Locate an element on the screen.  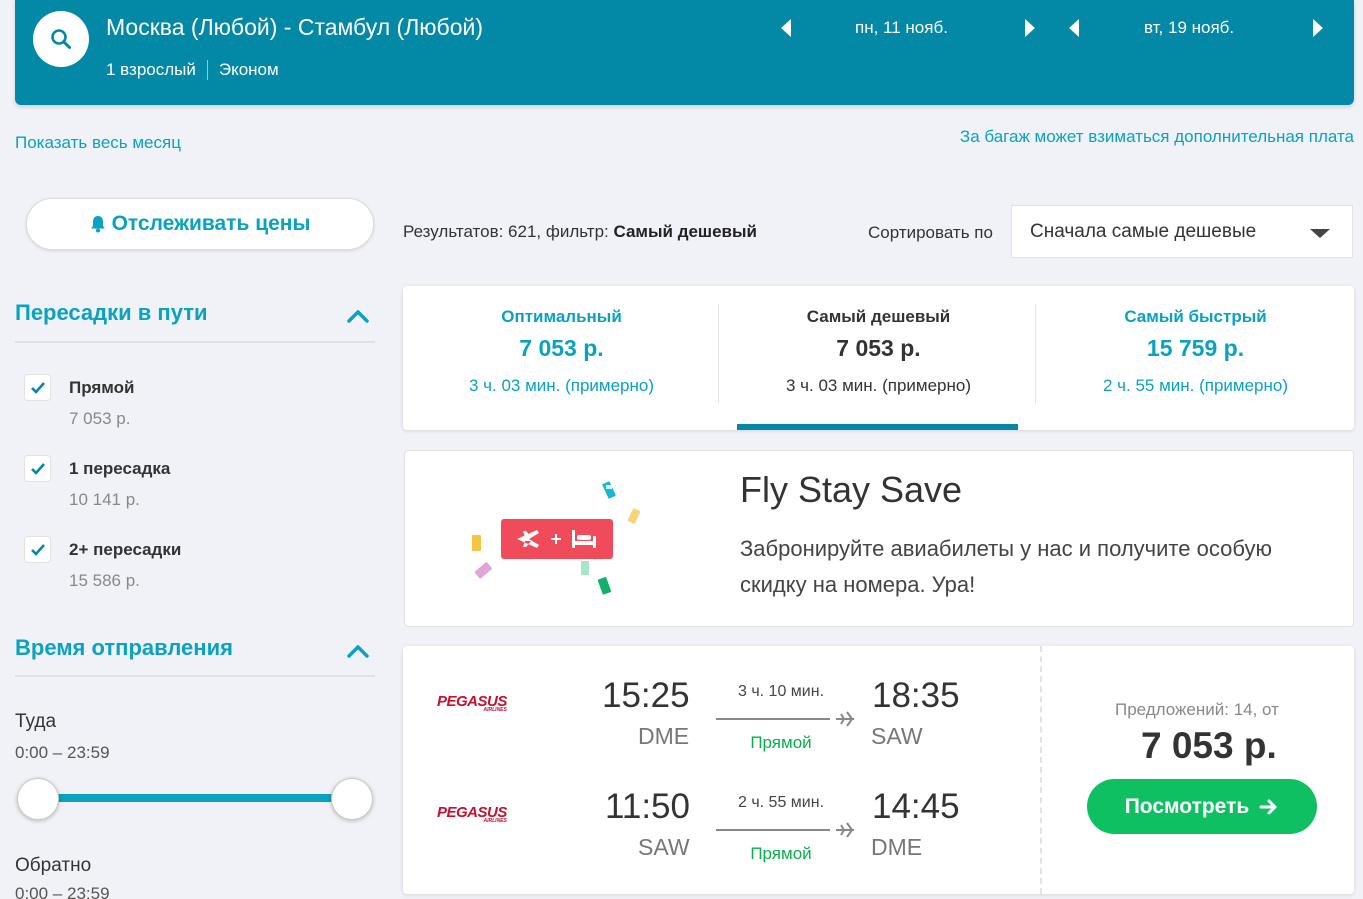
stops-option-price: 15 586 р. is located at coordinates (104, 580).